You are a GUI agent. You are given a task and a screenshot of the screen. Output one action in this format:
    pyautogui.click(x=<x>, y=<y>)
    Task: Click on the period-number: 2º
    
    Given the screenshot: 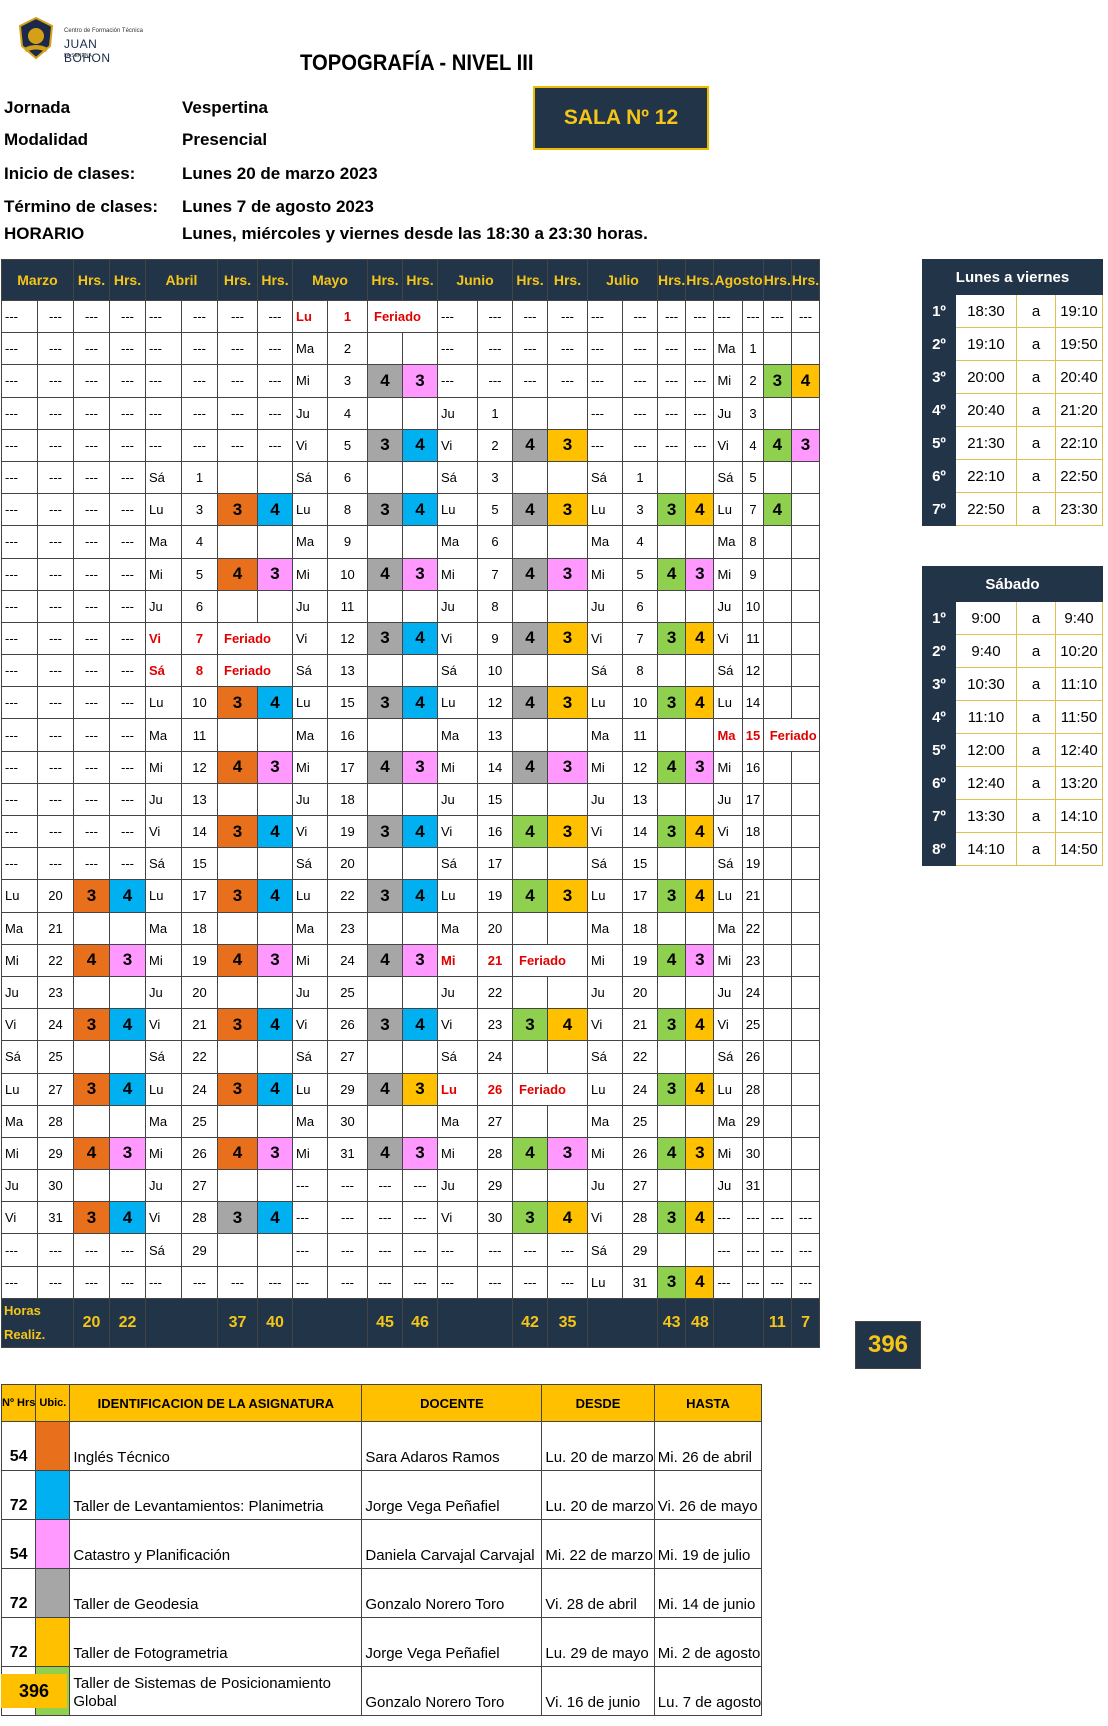 What is the action you would take?
    pyautogui.click(x=939, y=651)
    